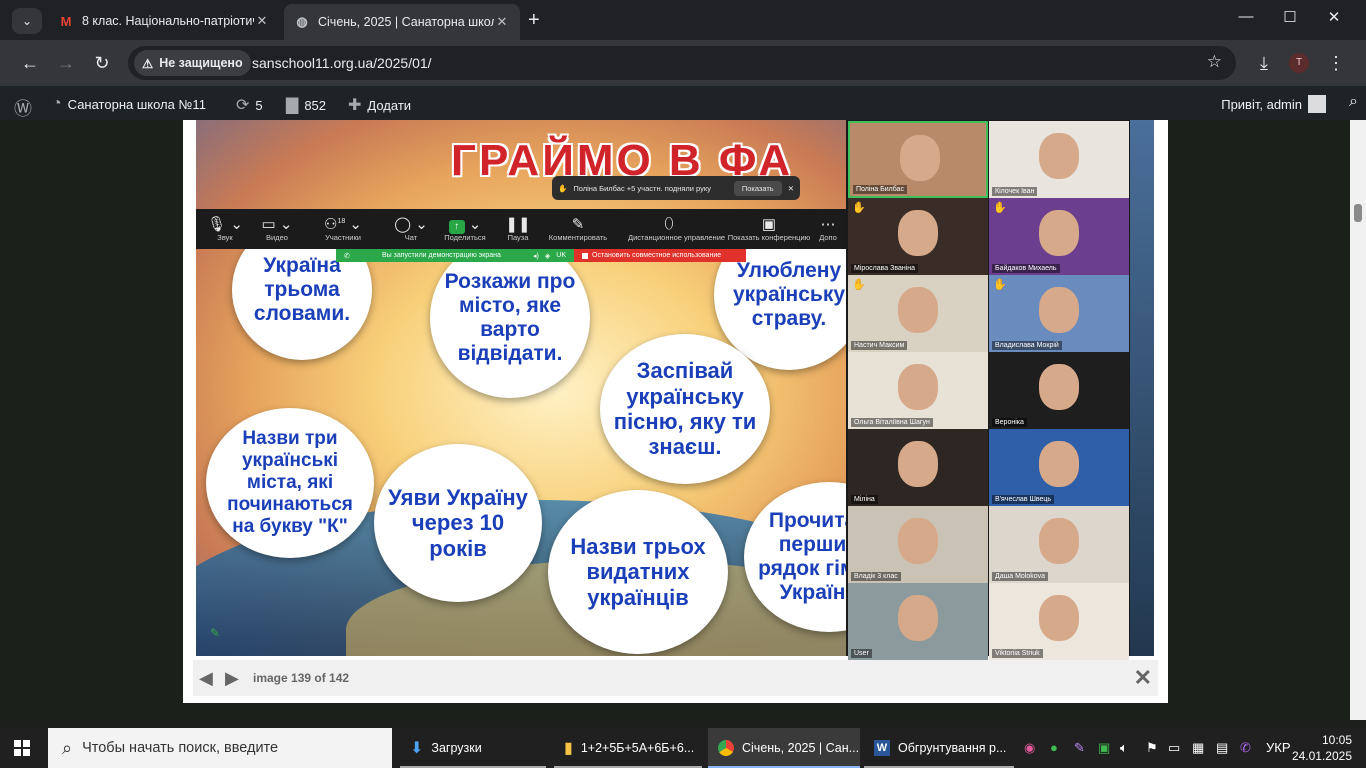 The image size is (1366, 768). What do you see at coordinates (1059, 467) in the screenshot?
I see `participant-video: В'ячеслав Швець` at bounding box center [1059, 467].